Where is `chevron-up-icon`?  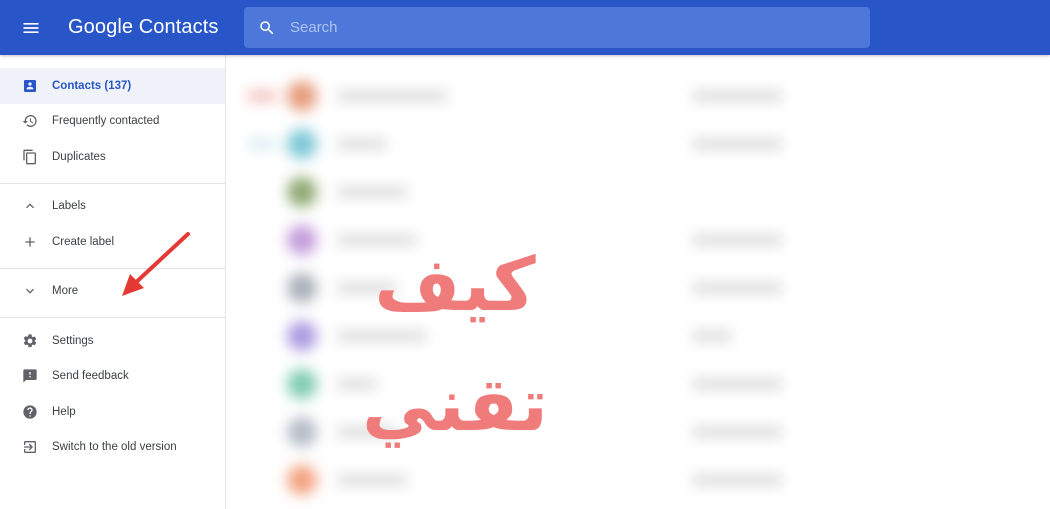
chevron-up-icon is located at coordinates (30, 206).